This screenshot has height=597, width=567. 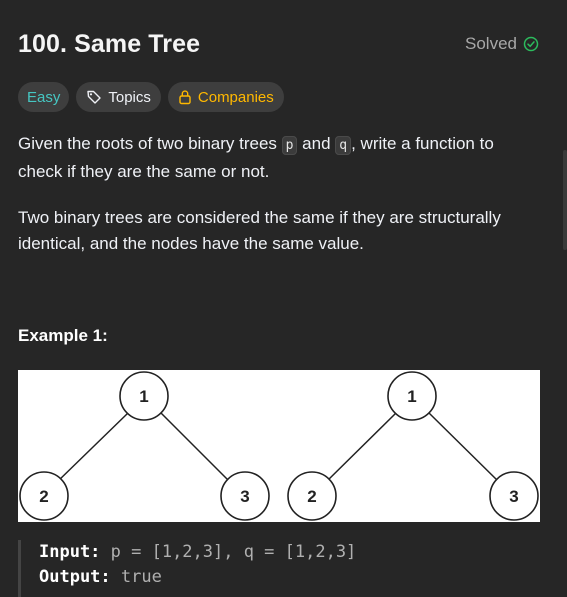 What do you see at coordinates (144, 446) in the screenshot?
I see `tree-p: 1 2 3` at bounding box center [144, 446].